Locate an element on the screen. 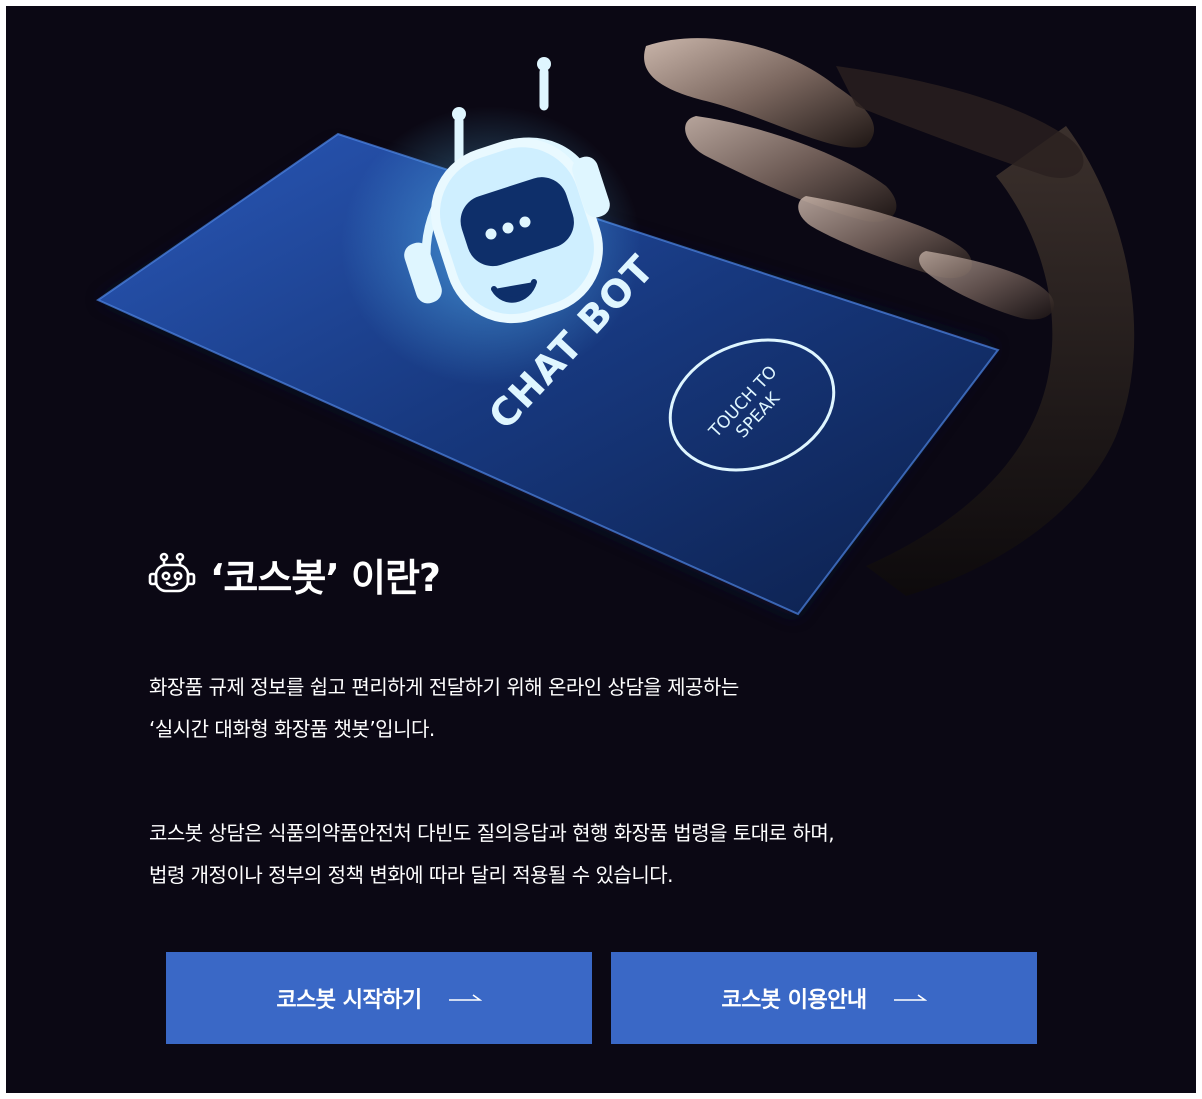 The width and height of the screenshot is (1202, 1099). robot-icon is located at coordinates (172, 572).